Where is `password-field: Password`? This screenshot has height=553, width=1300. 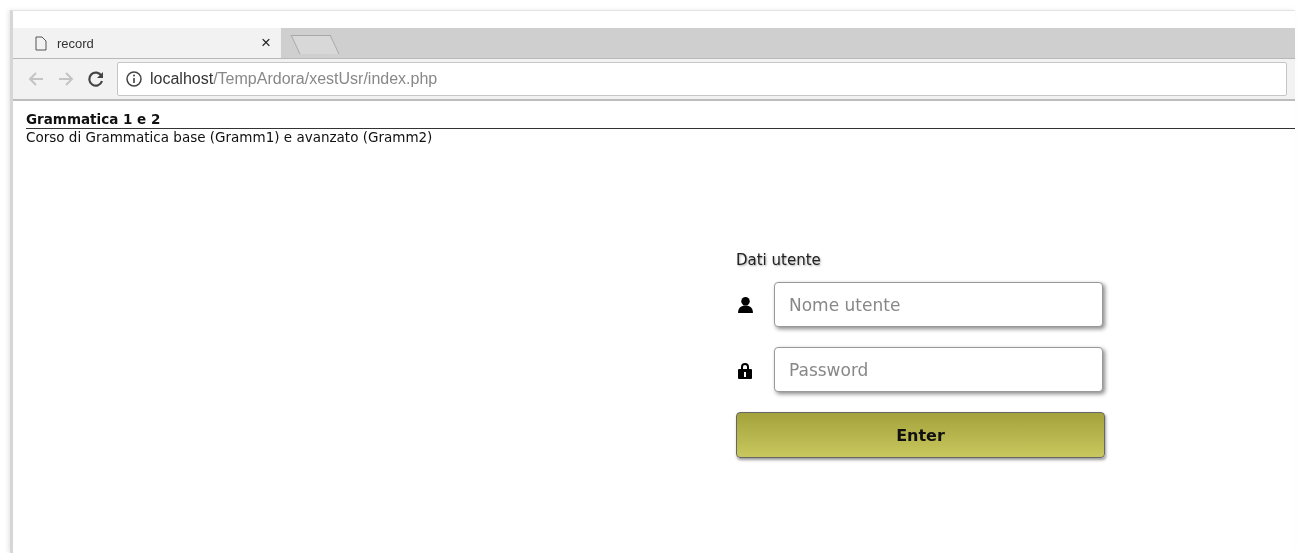
password-field: Password is located at coordinates (938, 369).